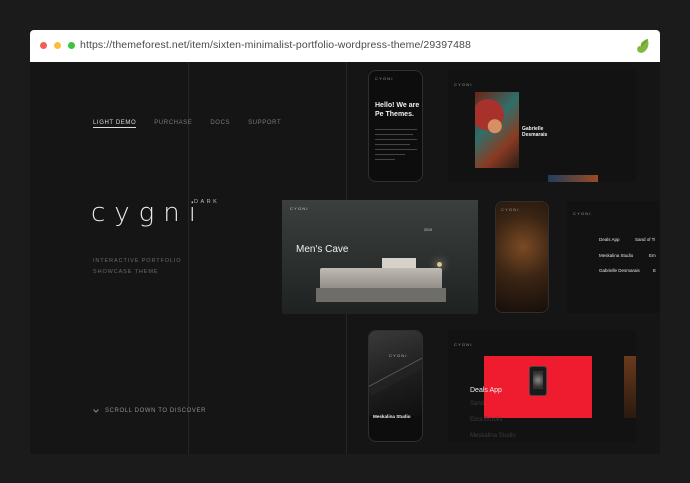  Describe the element at coordinates (609, 239) in the screenshot. I see `list-item: Deals App` at that location.